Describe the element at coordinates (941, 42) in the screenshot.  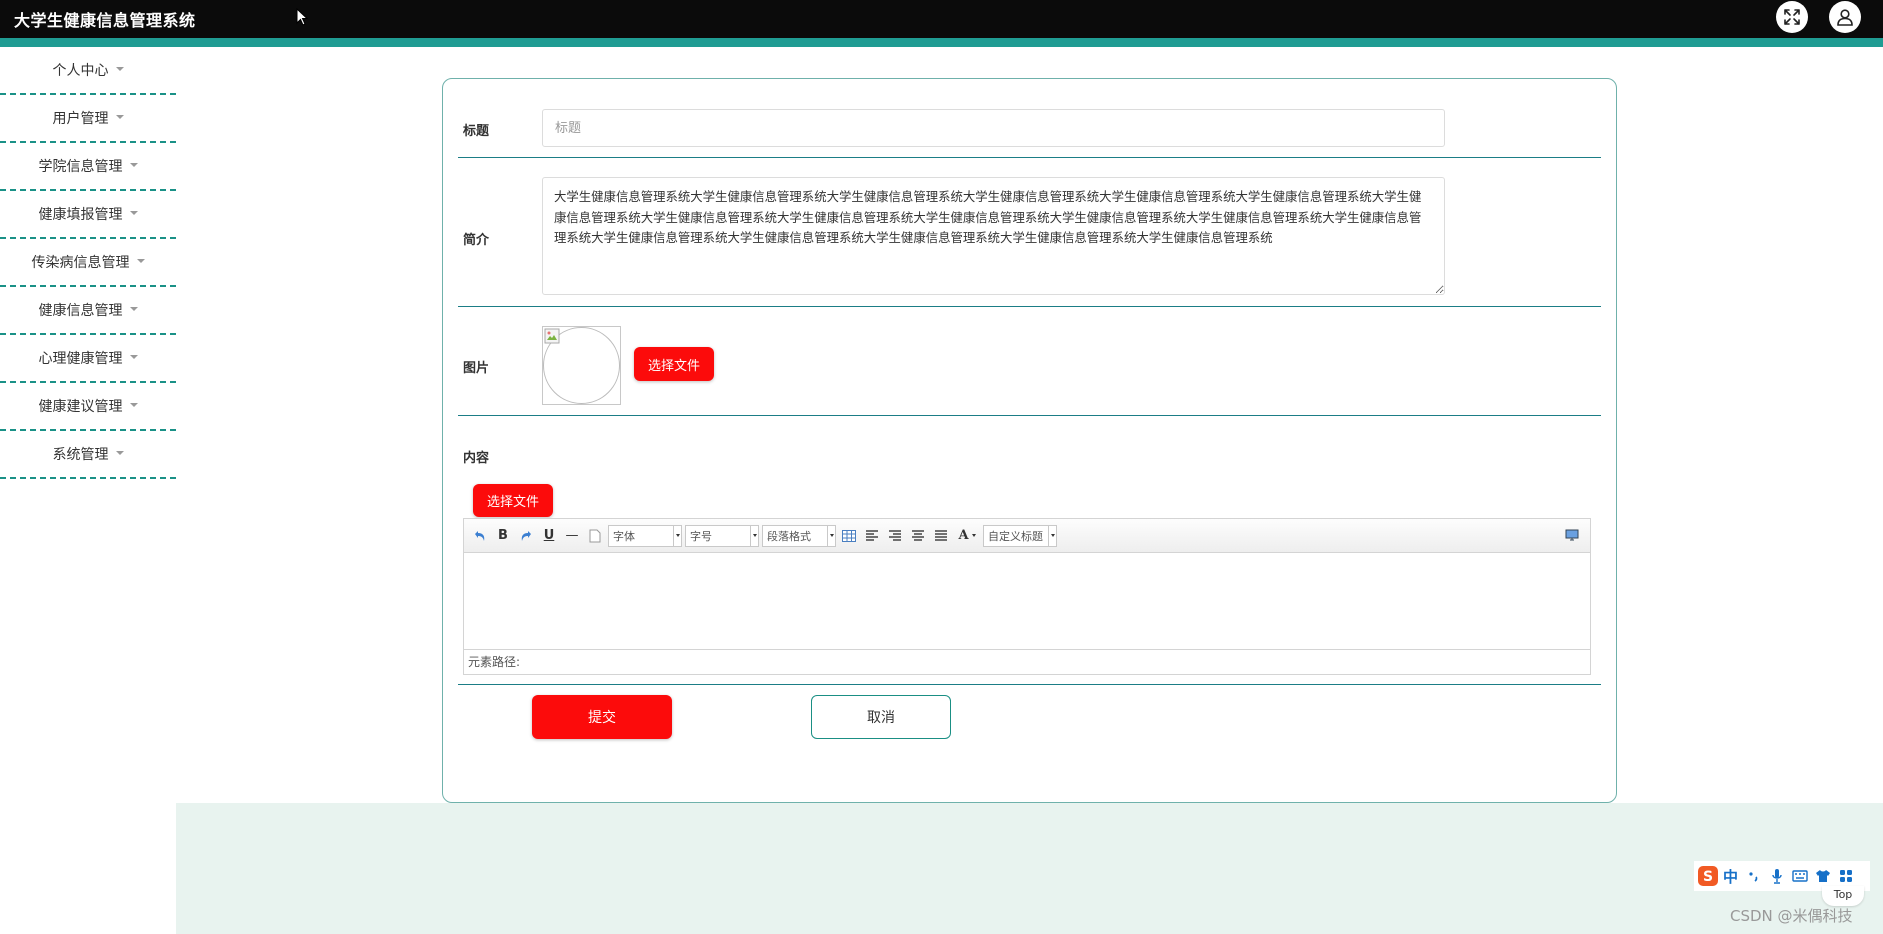
I see `top-accent-stripe` at that location.